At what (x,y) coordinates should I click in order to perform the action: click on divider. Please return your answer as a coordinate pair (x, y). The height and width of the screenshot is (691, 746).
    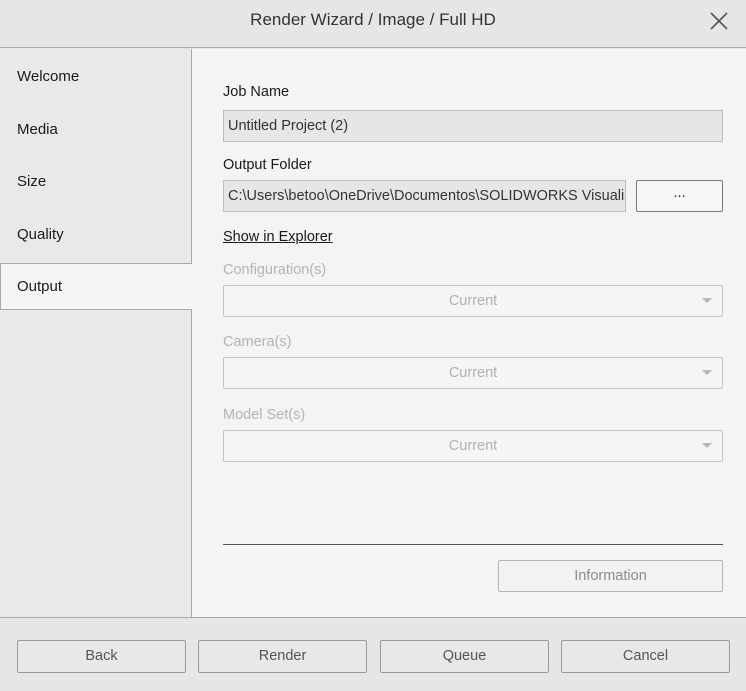
    Looking at the image, I should click on (473, 544).